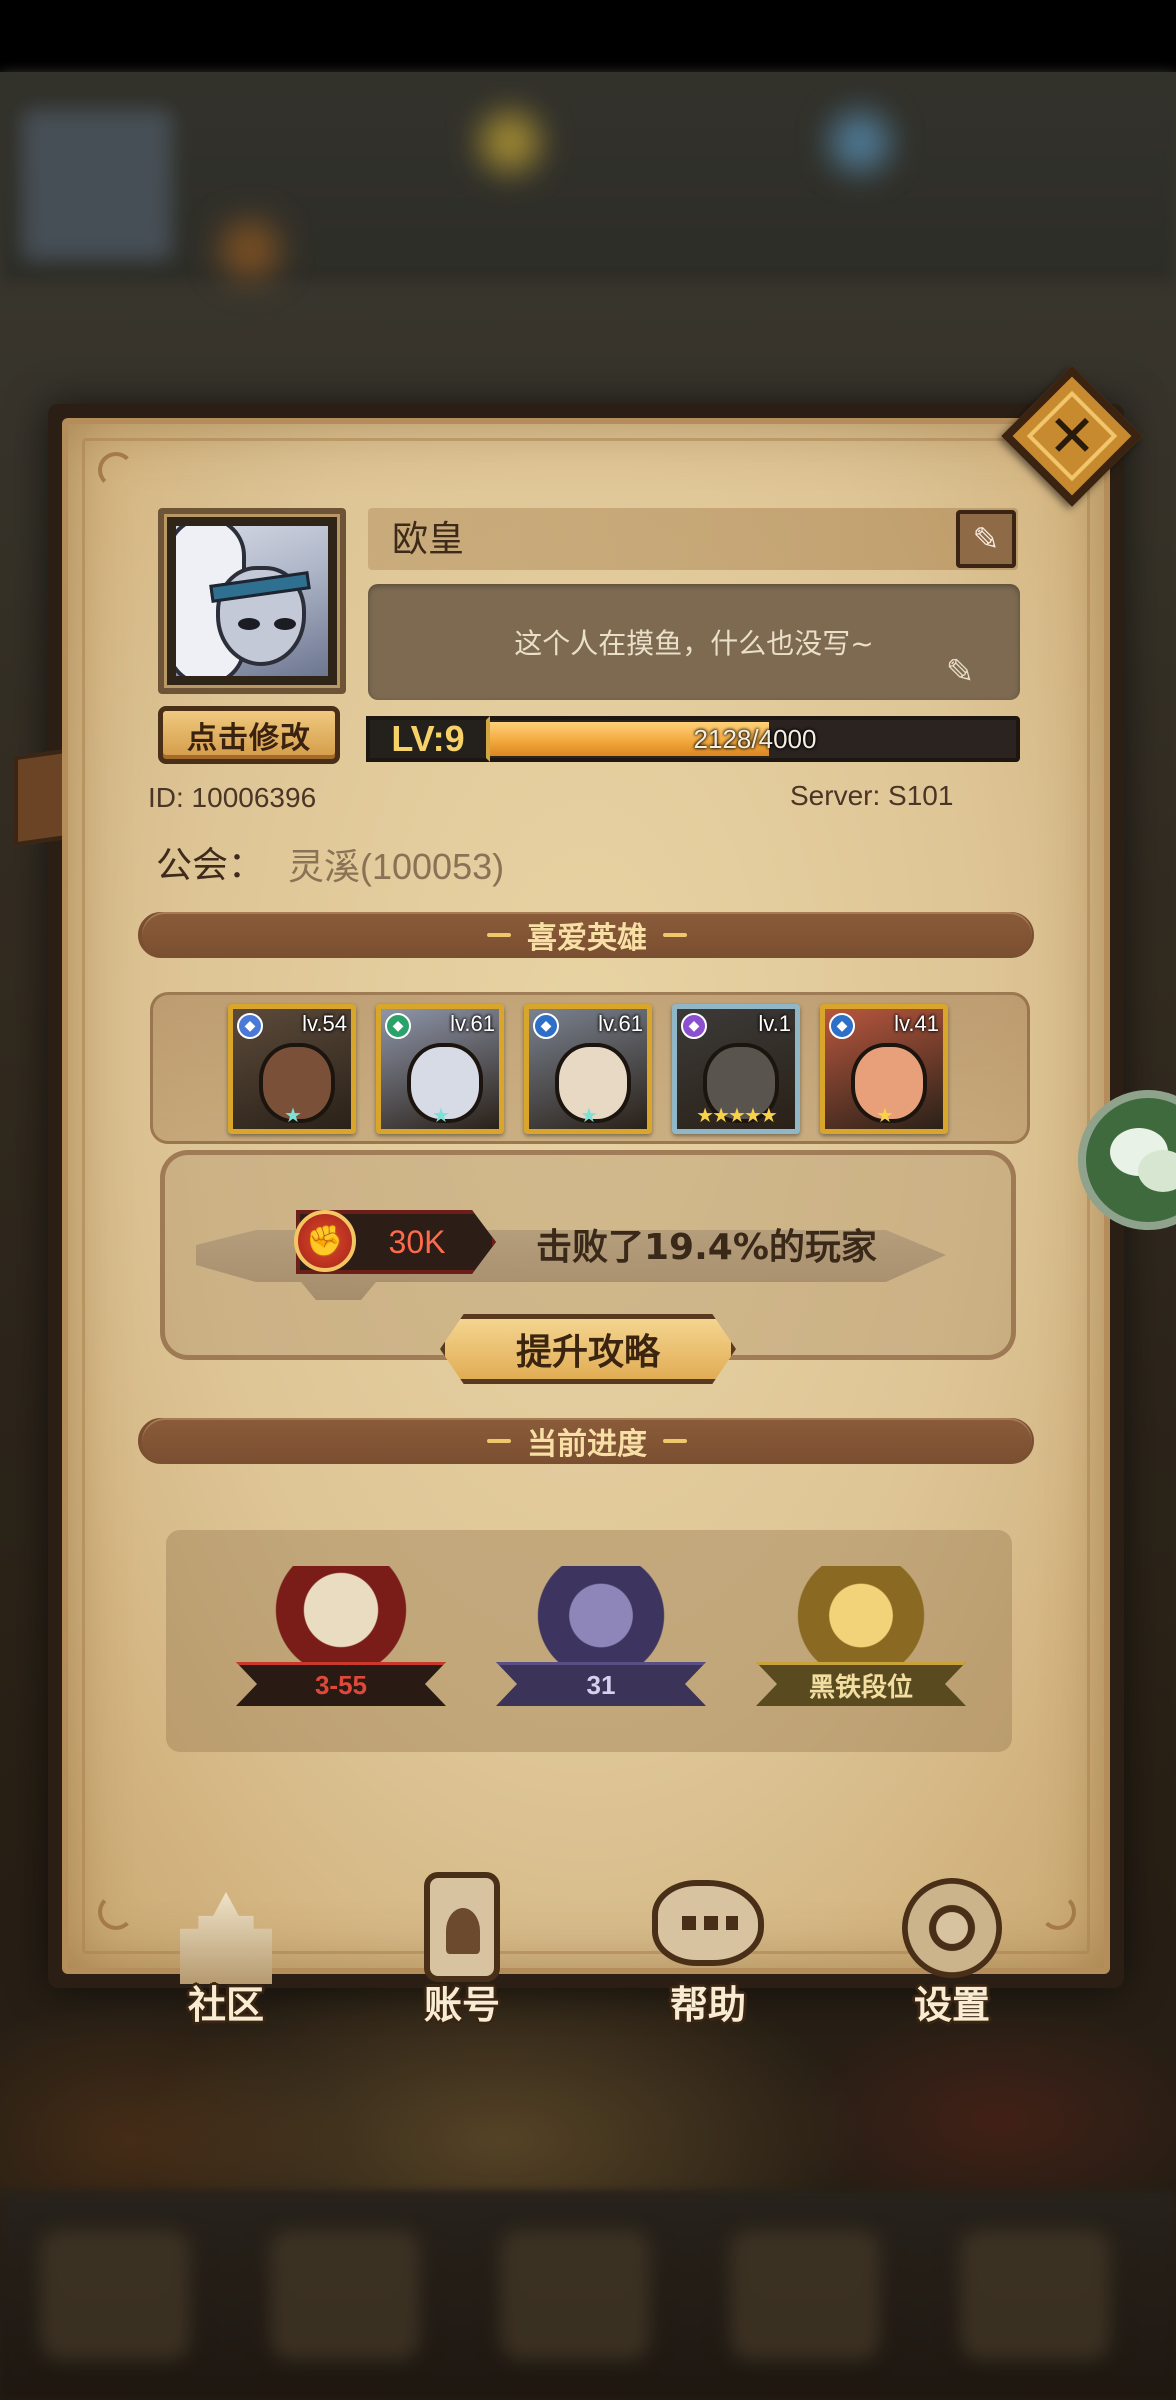  I want to click on nav-label: 设置, so click(951, 2005).